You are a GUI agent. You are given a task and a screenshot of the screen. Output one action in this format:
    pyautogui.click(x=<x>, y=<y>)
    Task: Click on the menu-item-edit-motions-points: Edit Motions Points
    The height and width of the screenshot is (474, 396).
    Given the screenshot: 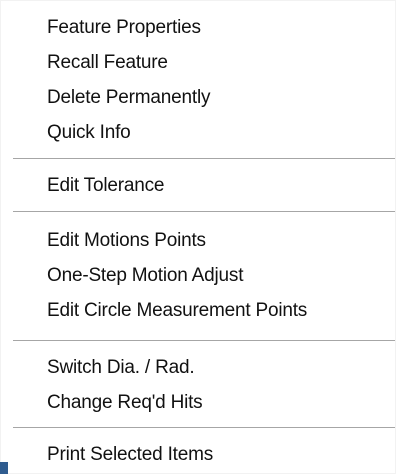 What is the action you would take?
    pyautogui.click(x=126, y=241)
    